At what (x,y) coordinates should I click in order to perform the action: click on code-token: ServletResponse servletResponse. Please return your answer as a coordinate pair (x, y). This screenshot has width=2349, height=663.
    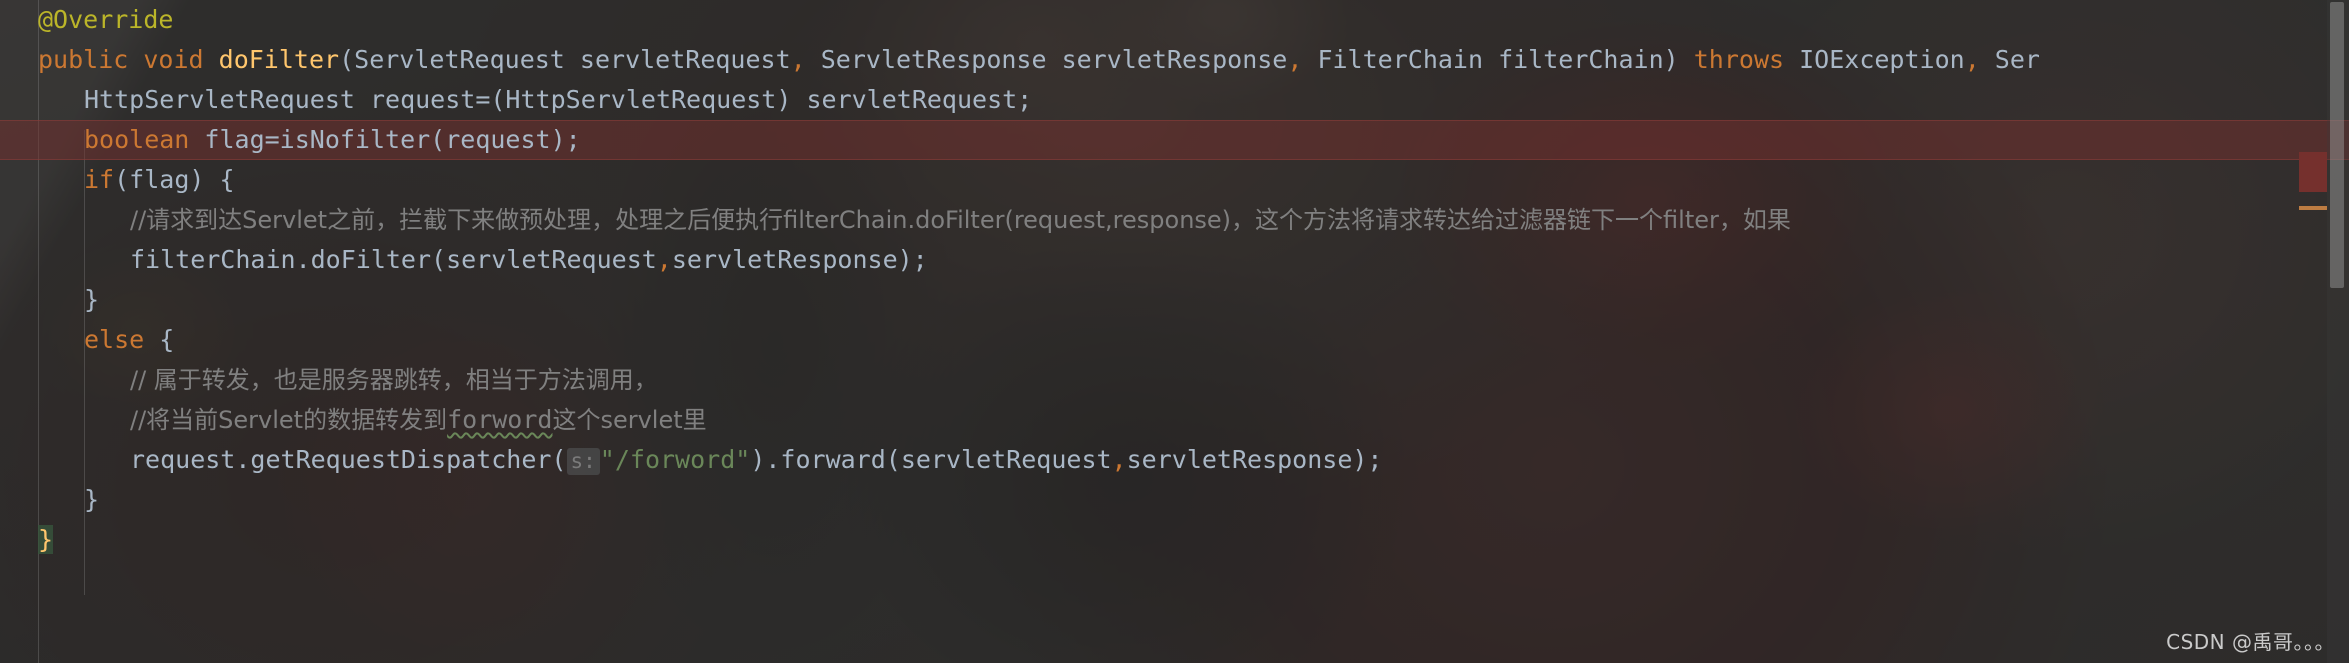
    Looking at the image, I should click on (1046, 59).